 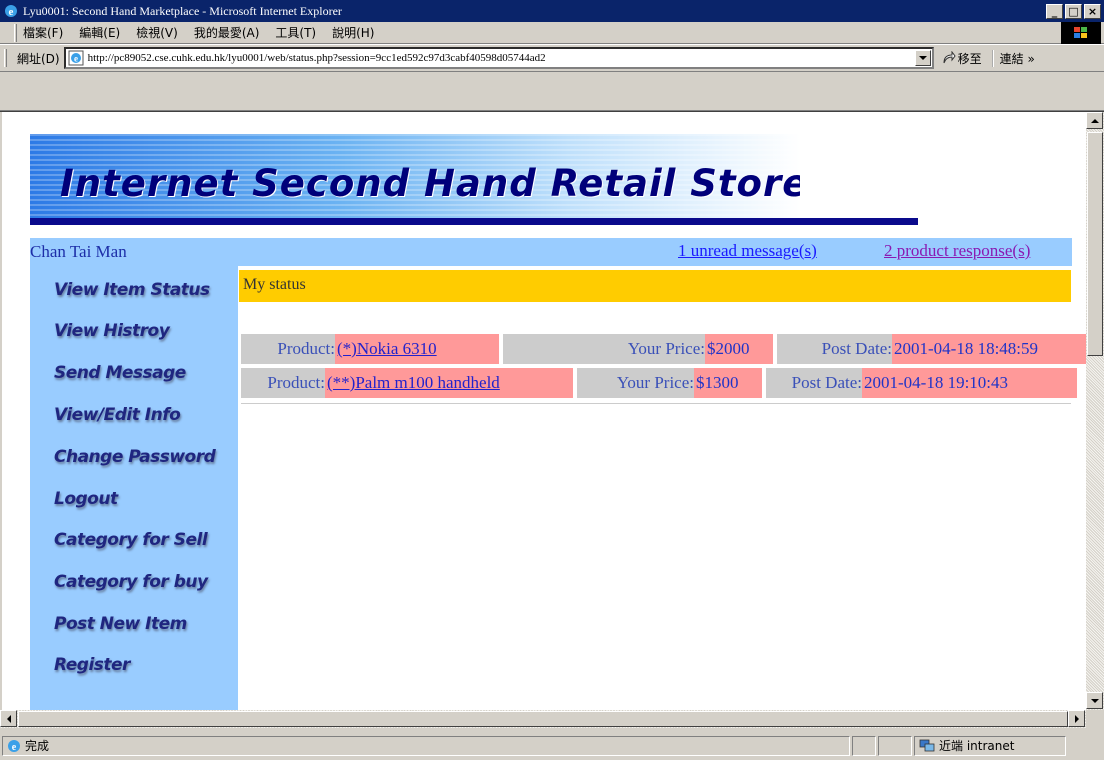 What do you see at coordinates (295, 32) in the screenshot?
I see `menu-tools: 工具(T)` at bounding box center [295, 32].